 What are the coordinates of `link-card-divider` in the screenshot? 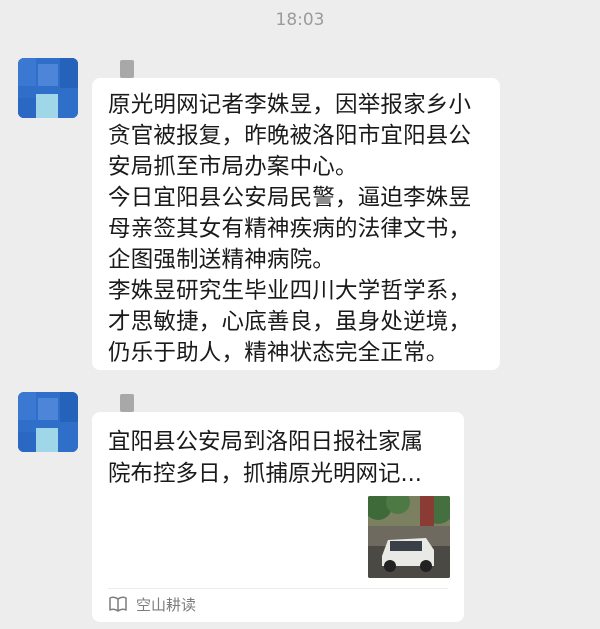 It's located at (278, 588).